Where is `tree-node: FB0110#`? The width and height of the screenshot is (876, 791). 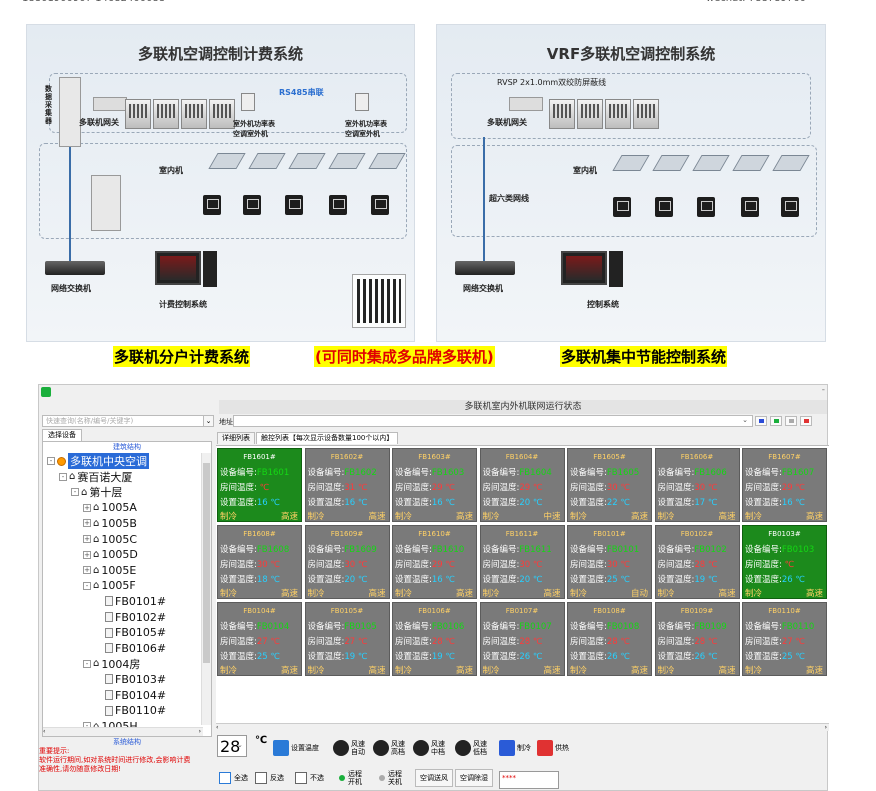
tree-node: FB0110# is located at coordinates (130, 711).